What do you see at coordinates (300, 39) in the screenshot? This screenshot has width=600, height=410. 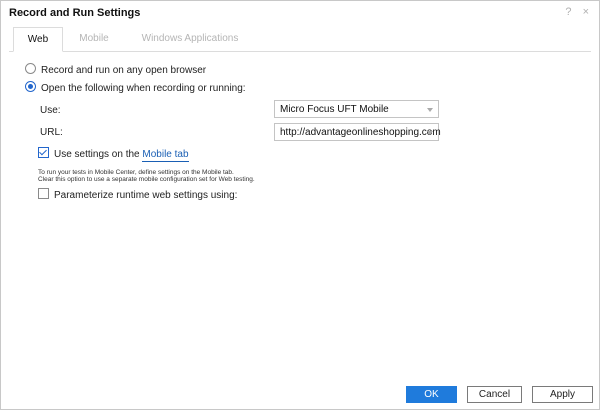 I see `tab-strip: Web Mobile Windows Applications` at bounding box center [300, 39].